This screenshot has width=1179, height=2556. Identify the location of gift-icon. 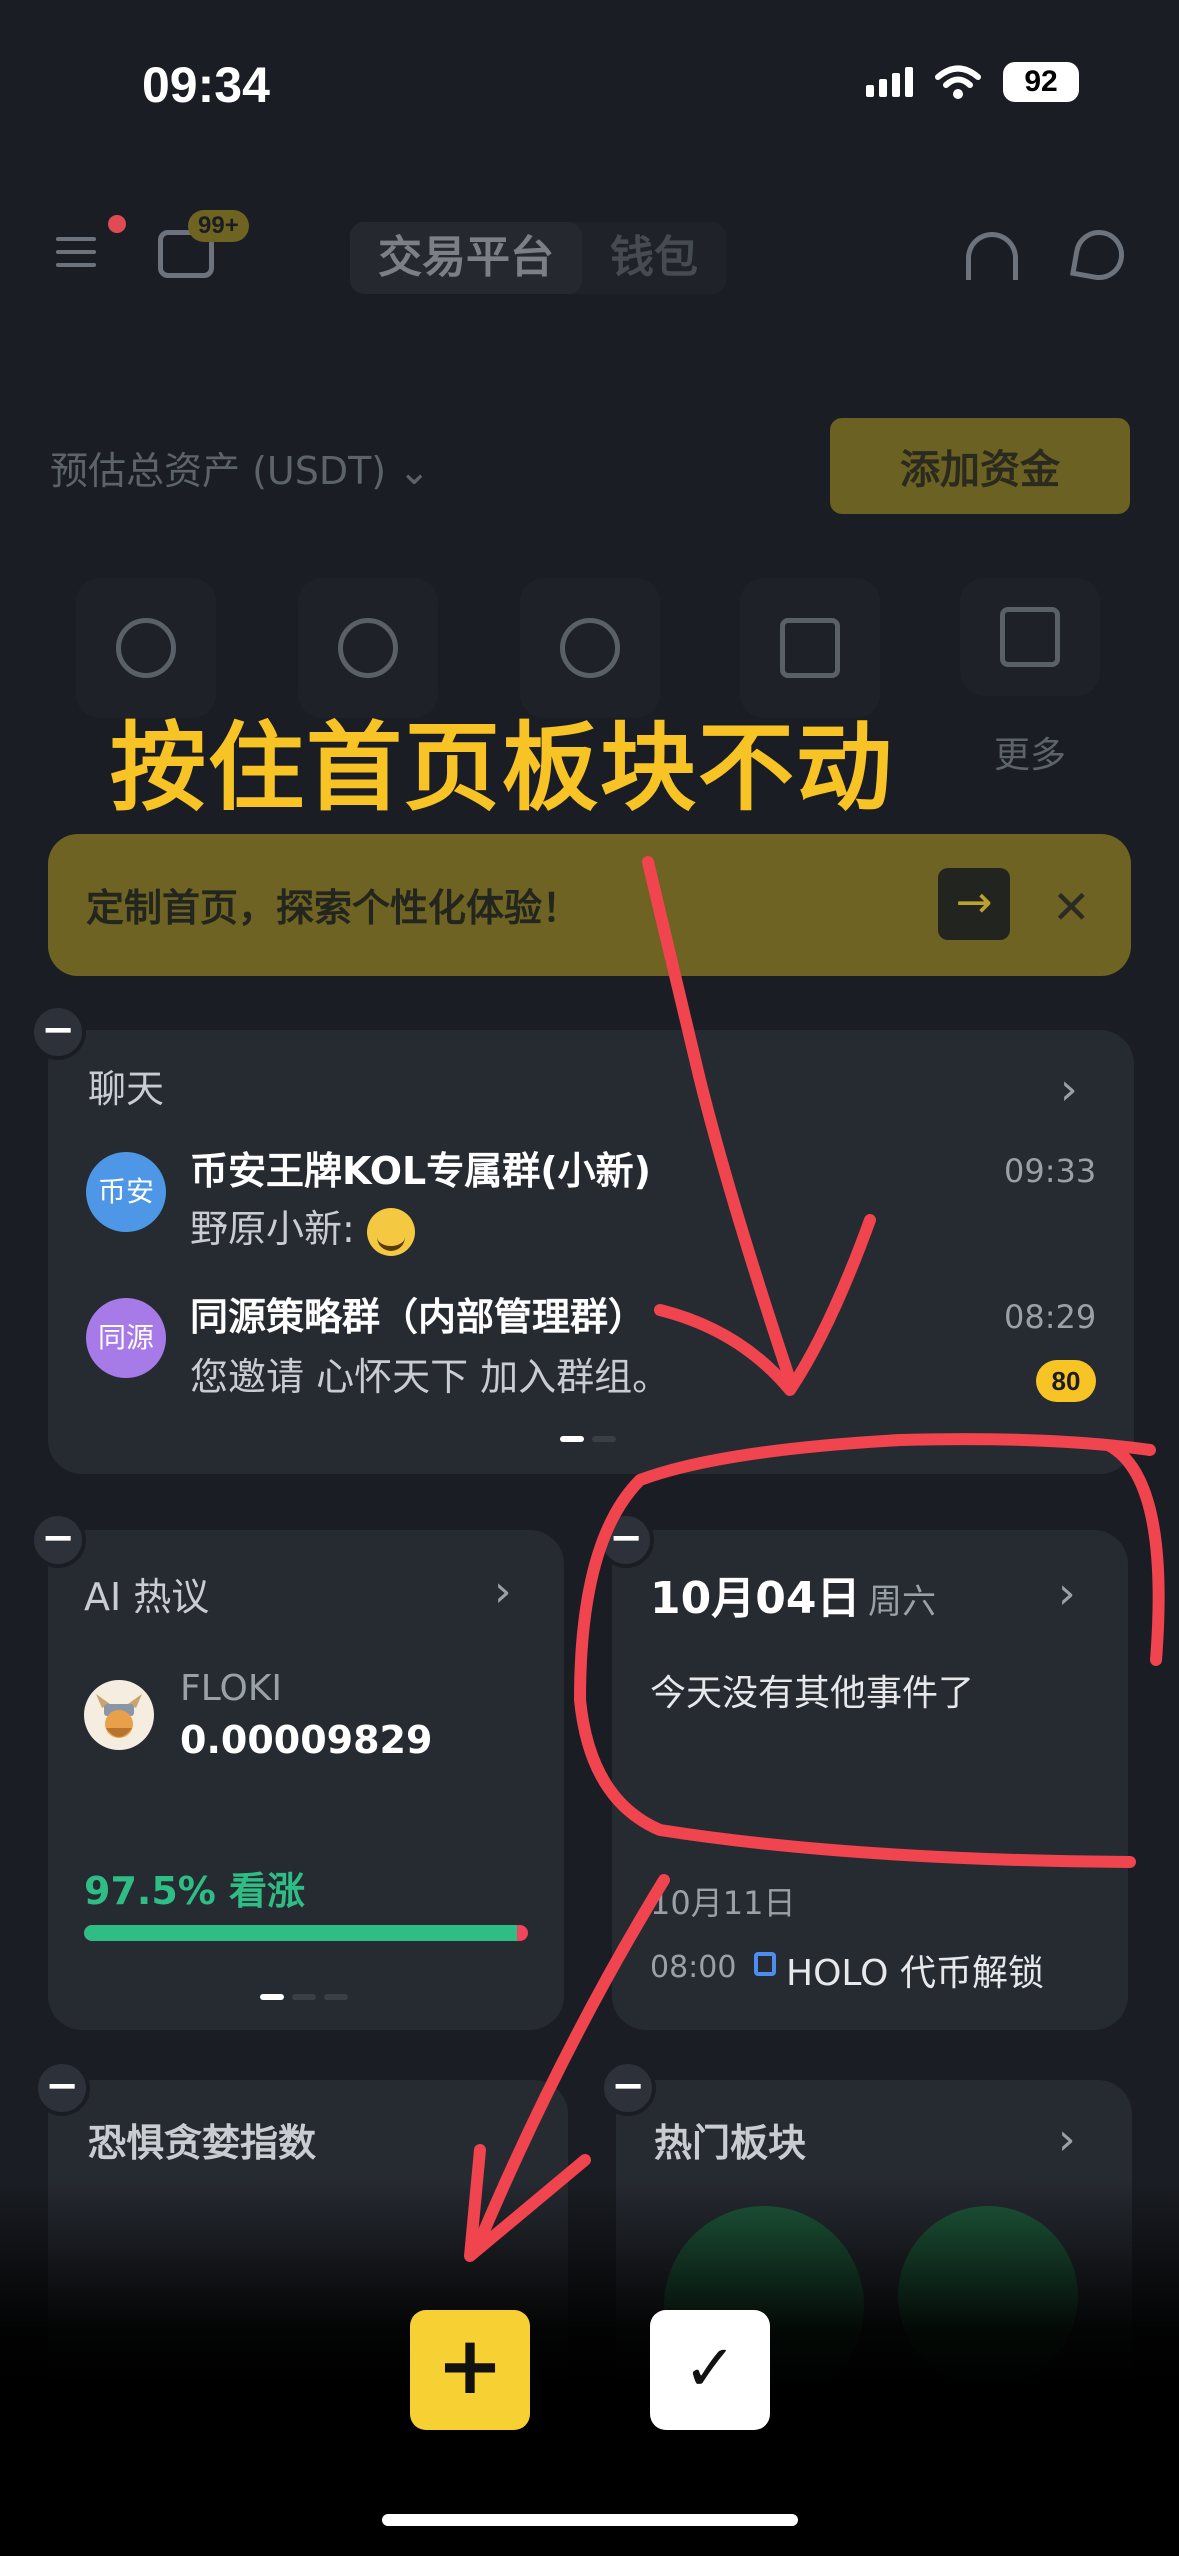
(810, 648).